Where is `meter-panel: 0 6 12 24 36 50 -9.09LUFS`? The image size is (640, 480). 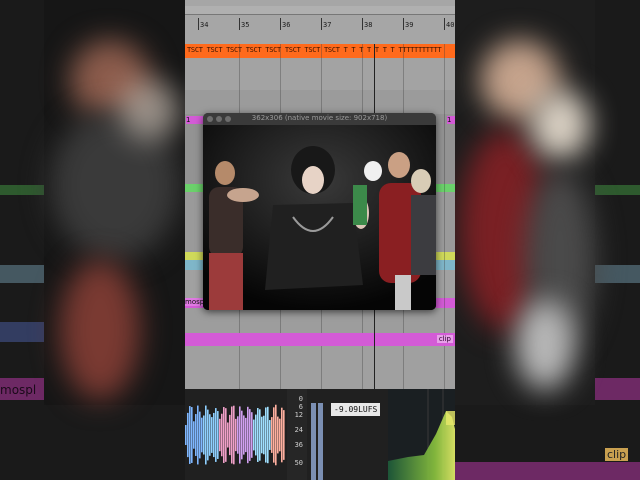
meter-panel: 0 6 12 24 36 50 -9.09LUFS is located at coordinates (320, 434).